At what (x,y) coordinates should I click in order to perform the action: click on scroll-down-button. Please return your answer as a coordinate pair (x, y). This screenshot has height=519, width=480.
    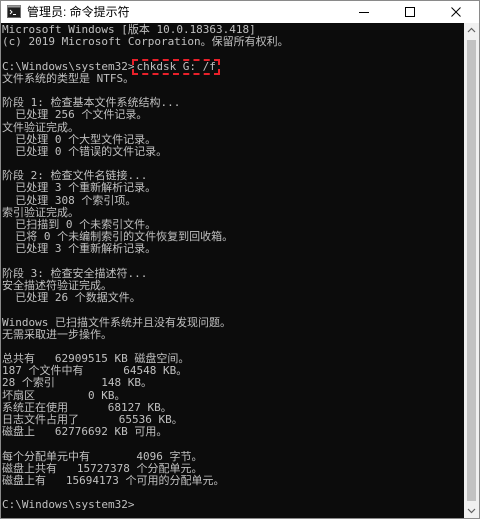
    Looking at the image, I should click on (471, 510).